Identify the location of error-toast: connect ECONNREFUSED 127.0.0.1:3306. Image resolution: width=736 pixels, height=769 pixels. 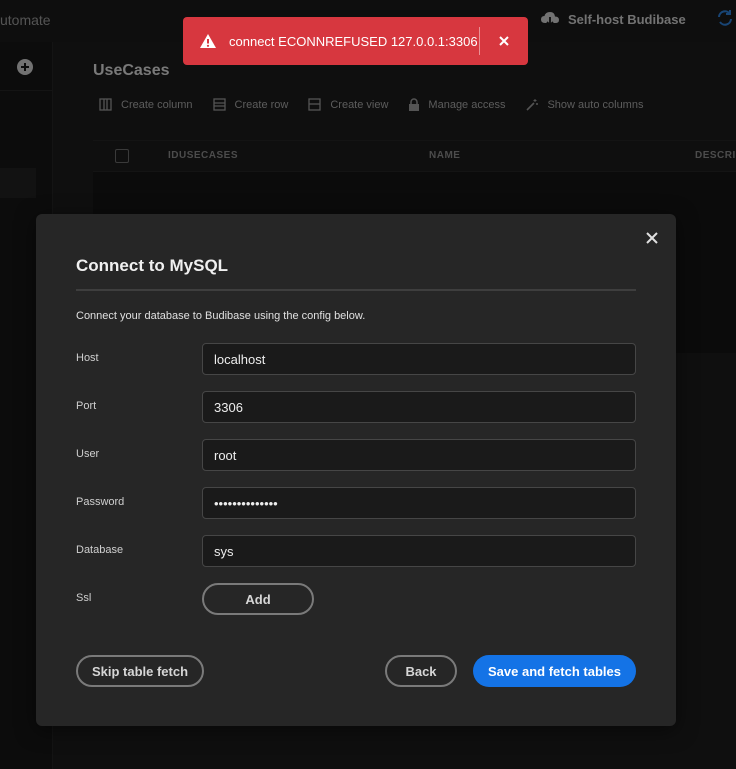
(355, 41).